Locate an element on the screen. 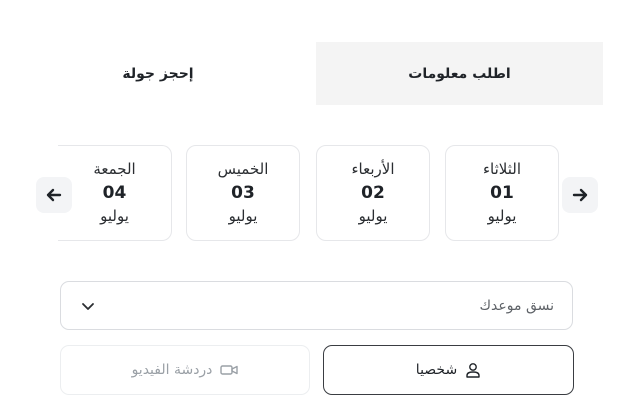 The height and width of the screenshot is (400, 635). person-option-label: شخصيا is located at coordinates (436, 370).